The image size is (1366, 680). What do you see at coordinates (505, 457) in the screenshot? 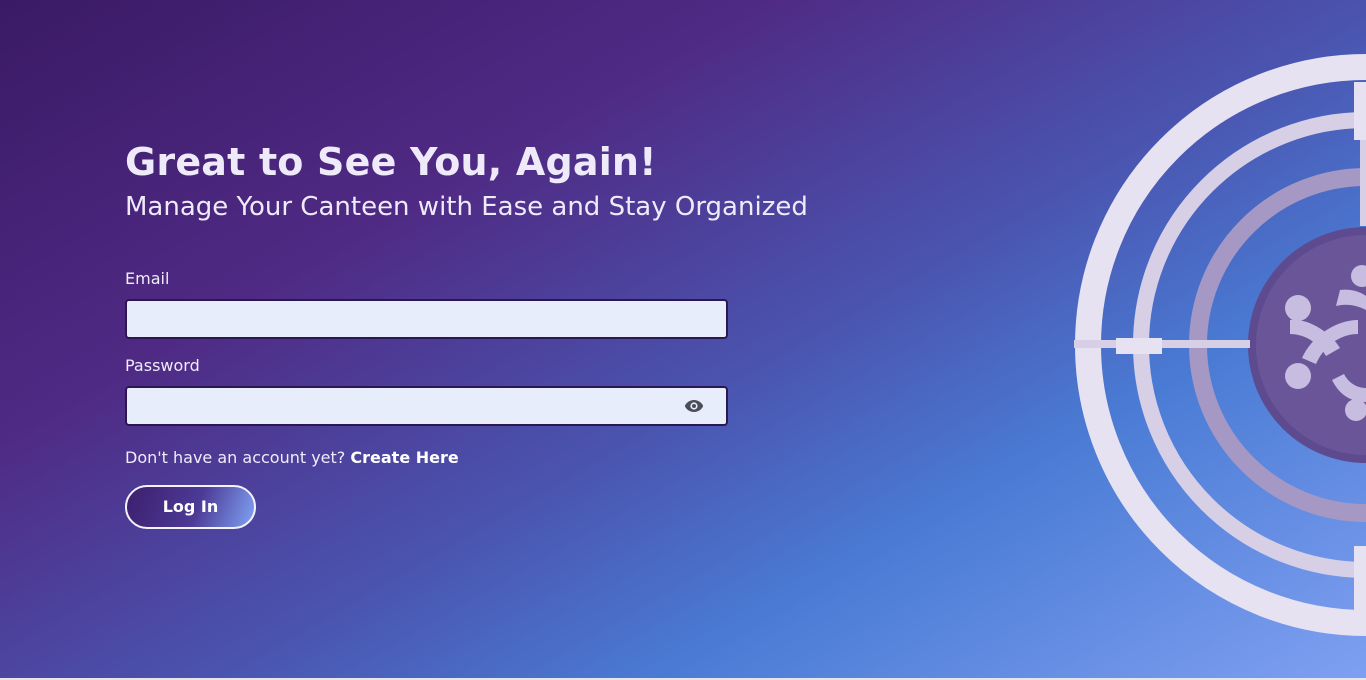
I see `signup-prompt: Don't have an account yet? Create Here` at bounding box center [505, 457].